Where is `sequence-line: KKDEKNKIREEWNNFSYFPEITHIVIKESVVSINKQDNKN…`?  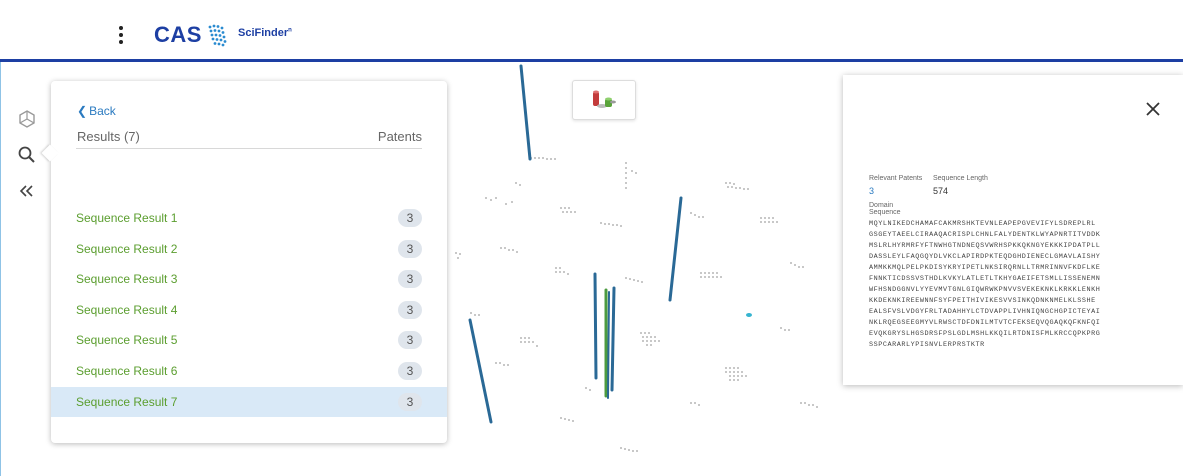 sequence-line: KKDEKNKIREEWNNFSYFPEITHIVIKESVVSINKQDNKN… is located at coordinates (982, 301).